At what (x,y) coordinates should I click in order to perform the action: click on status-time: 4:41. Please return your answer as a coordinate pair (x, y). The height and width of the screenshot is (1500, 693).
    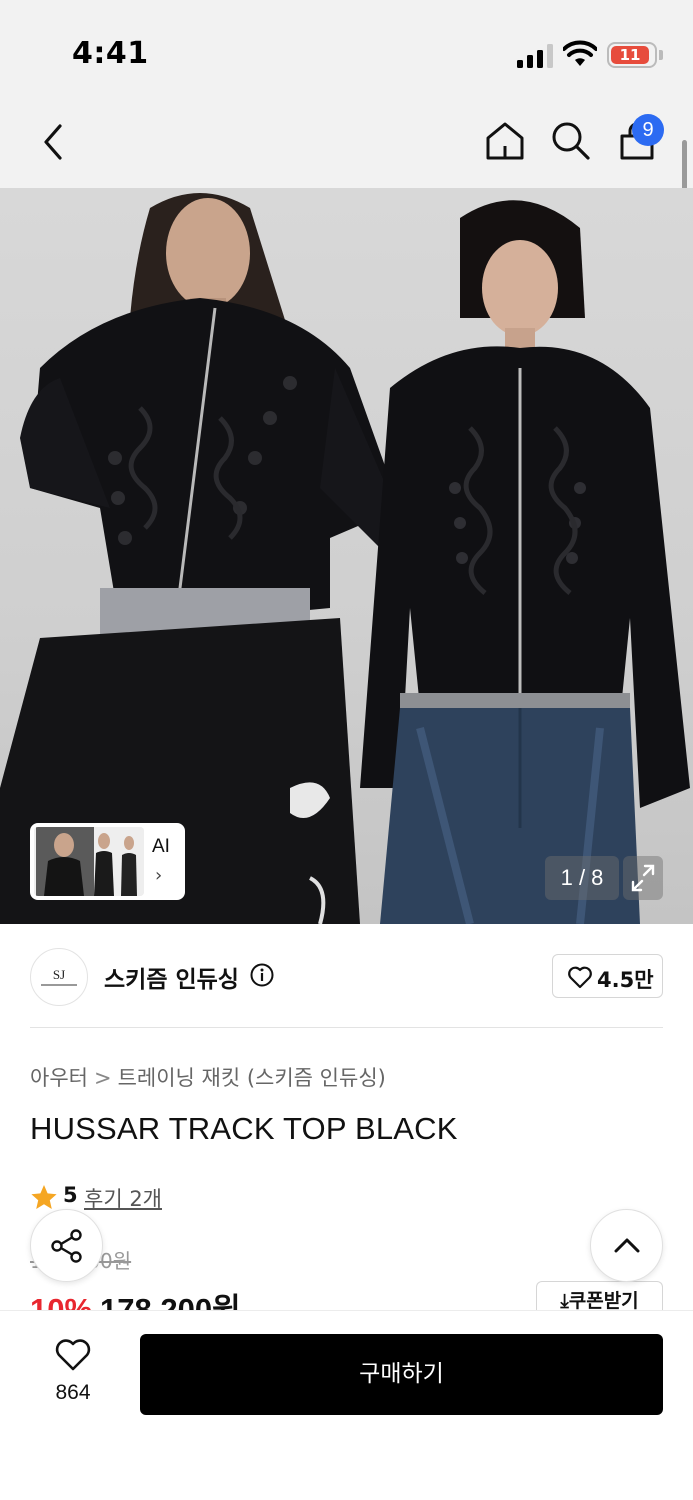
    Looking at the image, I should click on (110, 53).